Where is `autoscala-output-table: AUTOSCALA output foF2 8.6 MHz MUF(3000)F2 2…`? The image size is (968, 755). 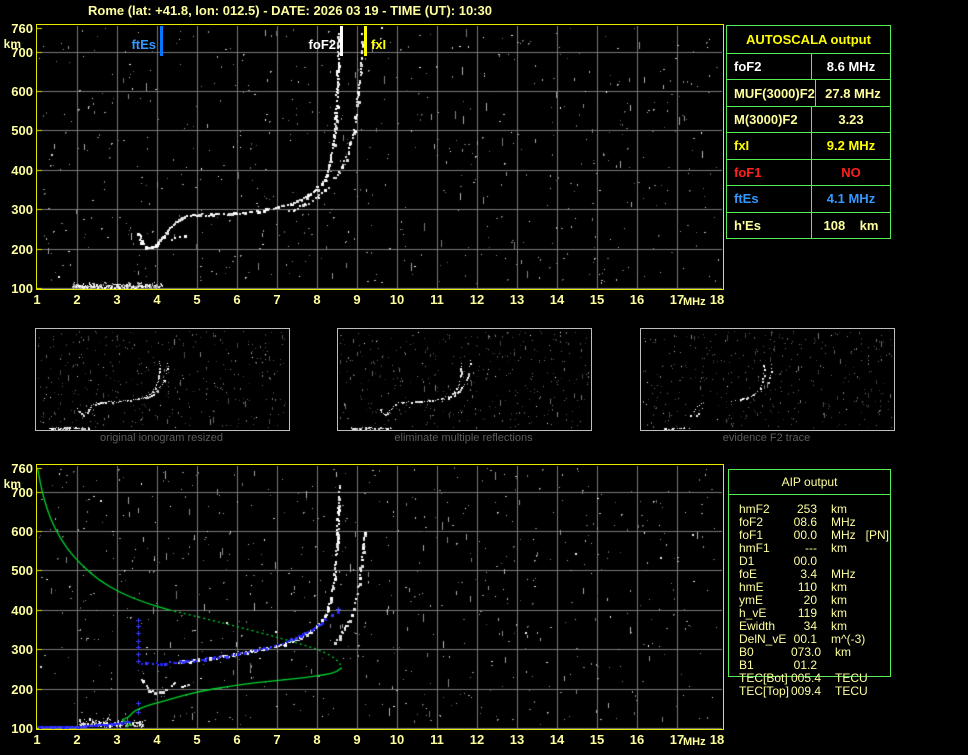 autoscala-output-table: AUTOSCALA output foF2 8.6 MHz MUF(3000)F2 2… is located at coordinates (808, 132).